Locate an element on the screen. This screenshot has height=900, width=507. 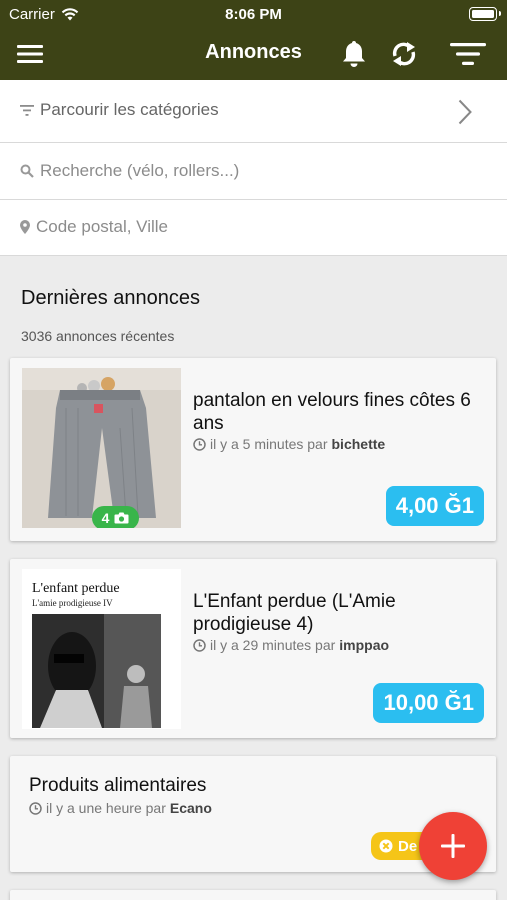
plus-icon is located at coordinates (453, 846).